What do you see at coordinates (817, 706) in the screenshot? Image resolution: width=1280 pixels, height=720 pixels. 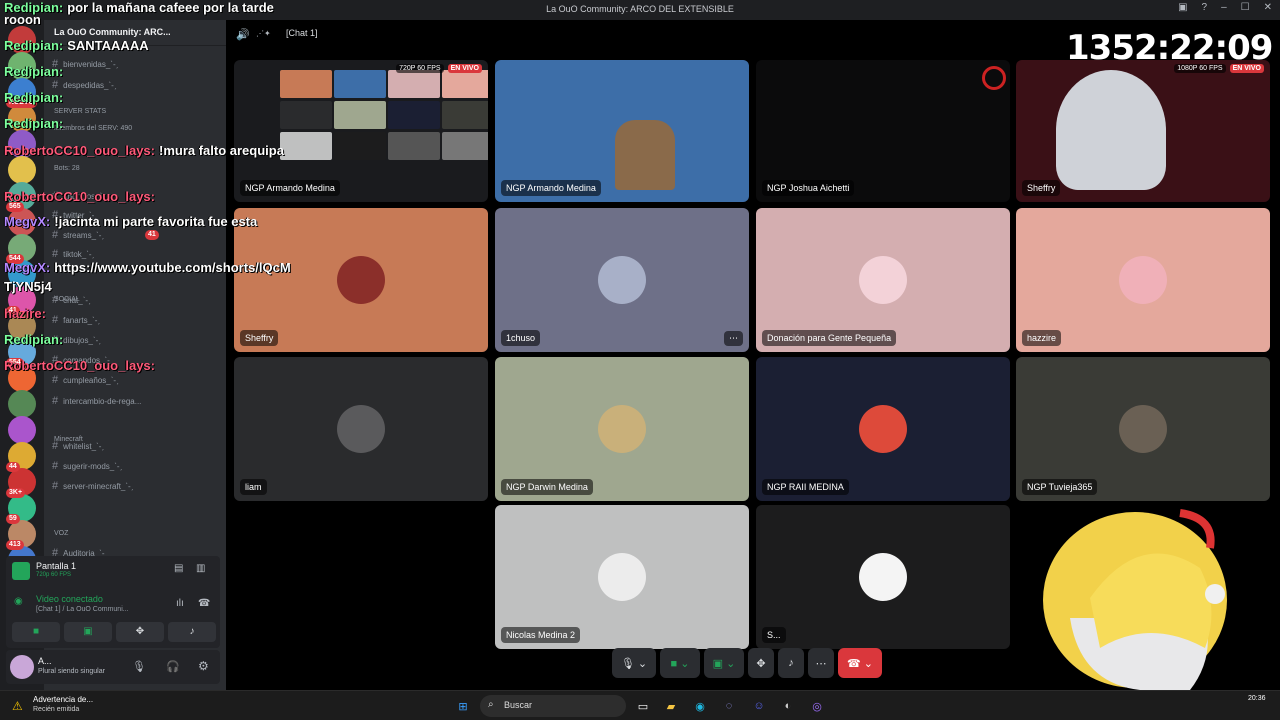 I see `obs-icon: ◎` at bounding box center [817, 706].